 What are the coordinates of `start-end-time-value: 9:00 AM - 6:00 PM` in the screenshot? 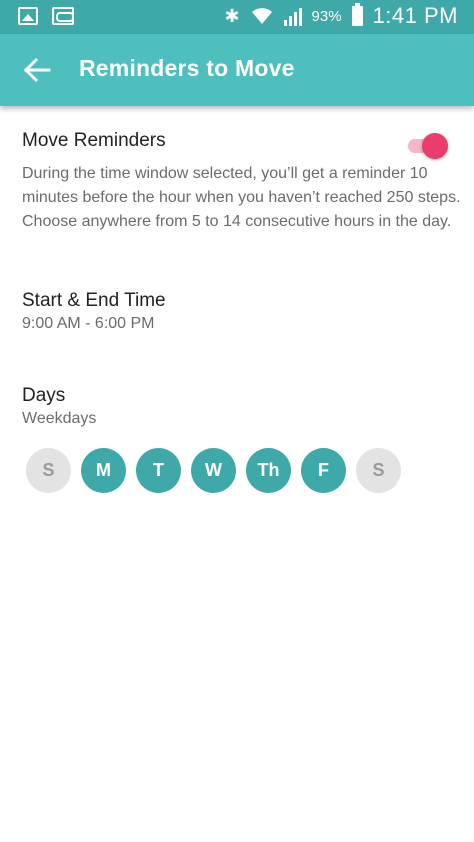 It's located at (88, 324).